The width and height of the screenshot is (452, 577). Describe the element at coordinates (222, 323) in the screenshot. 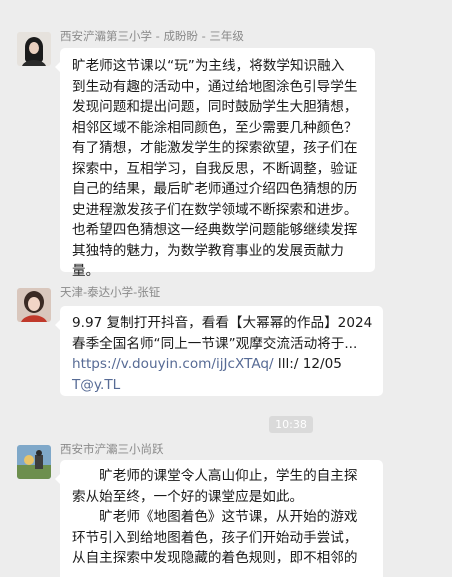

I see `message-text-line: 9.97 复制打开抖音，看看【大幂幂的作品】2024` at that location.